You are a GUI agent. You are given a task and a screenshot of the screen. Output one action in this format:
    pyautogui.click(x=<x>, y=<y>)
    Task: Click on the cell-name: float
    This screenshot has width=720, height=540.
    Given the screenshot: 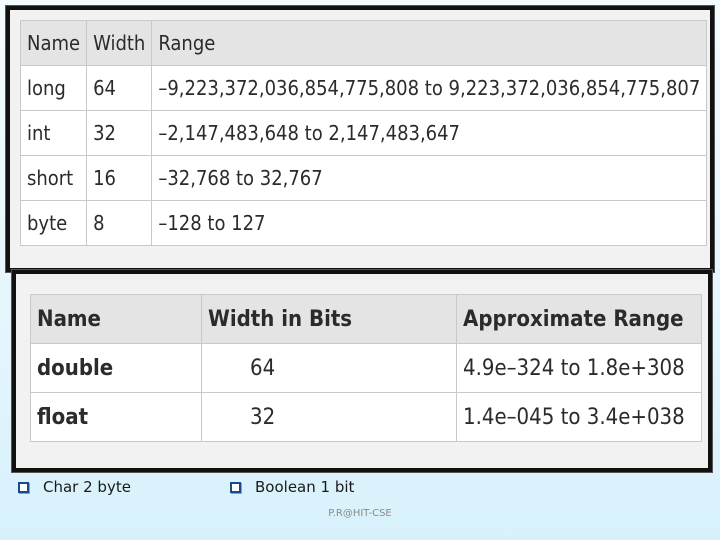 What is the action you would take?
    pyautogui.click(x=116, y=417)
    